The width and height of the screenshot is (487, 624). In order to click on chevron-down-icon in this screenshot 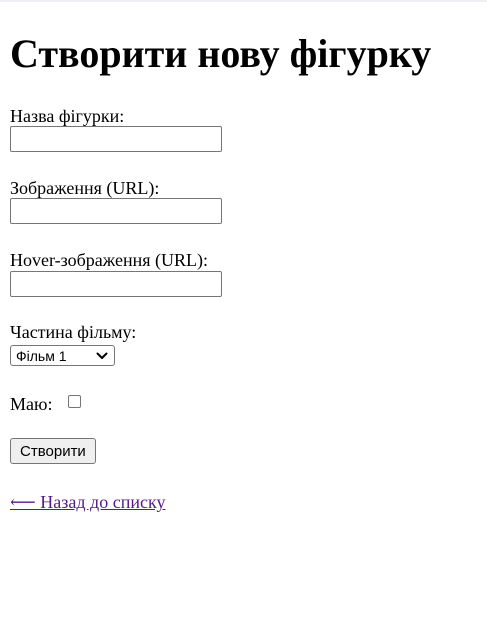, I will do `click(103, 356)`.